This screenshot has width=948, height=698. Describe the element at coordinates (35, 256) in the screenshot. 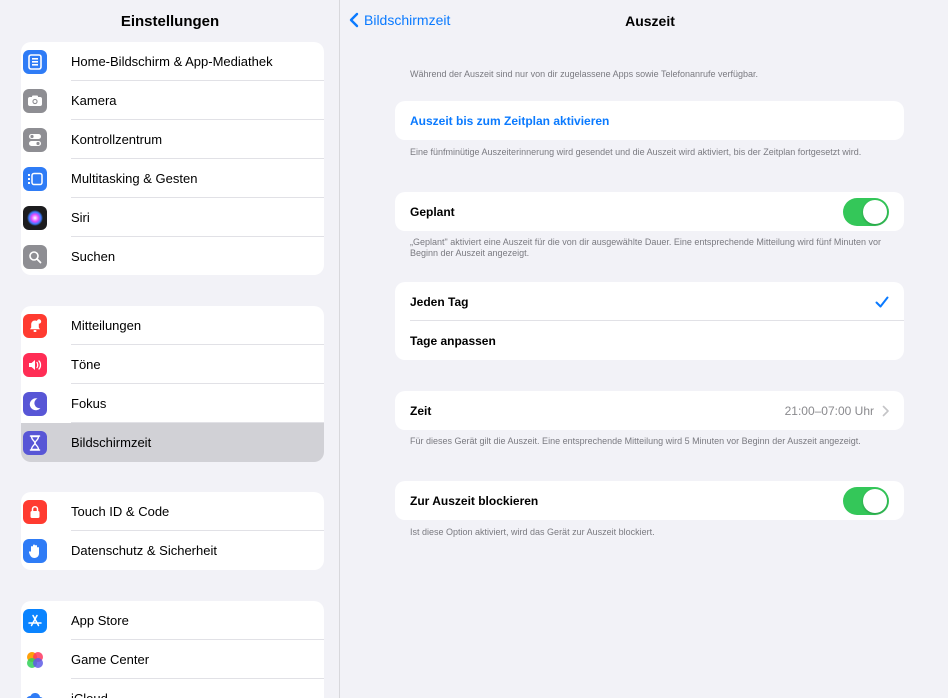

I see `search-icon` at that location.